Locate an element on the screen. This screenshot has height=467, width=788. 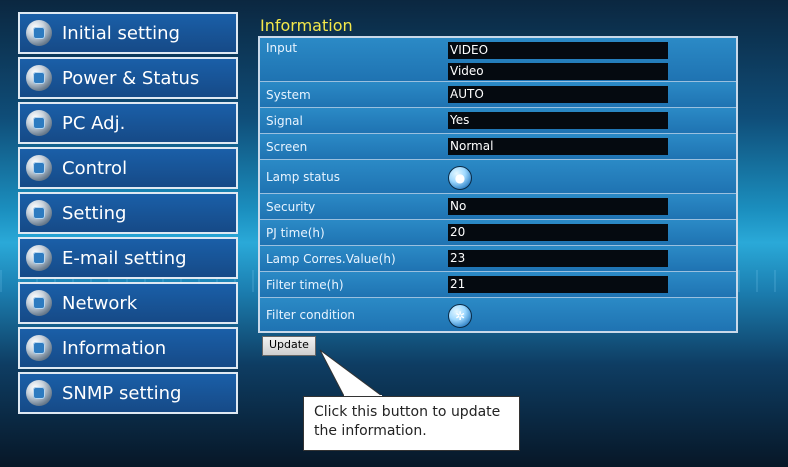
control-icon is located at coordinates (39, 168).